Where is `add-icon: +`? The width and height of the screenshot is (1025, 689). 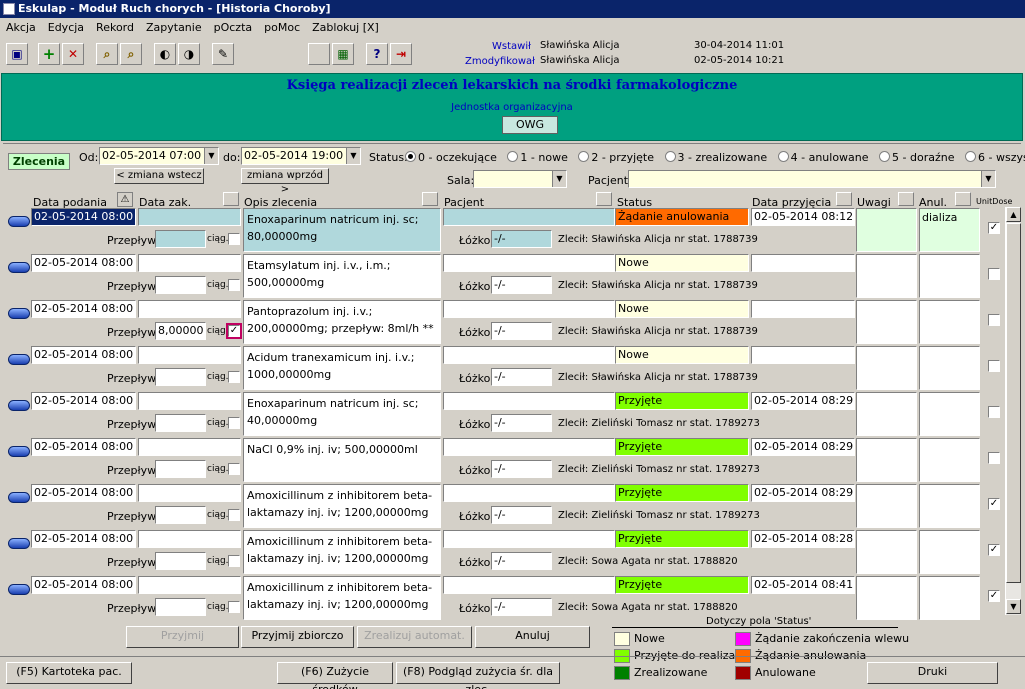
add-icon: + is located at coordinates (49, 54).